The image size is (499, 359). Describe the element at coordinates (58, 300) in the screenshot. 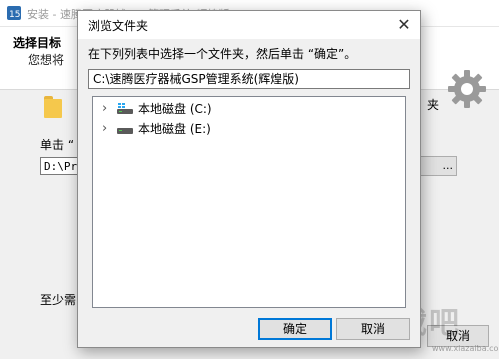

I see `installer-space-label: 至少需` at that location.